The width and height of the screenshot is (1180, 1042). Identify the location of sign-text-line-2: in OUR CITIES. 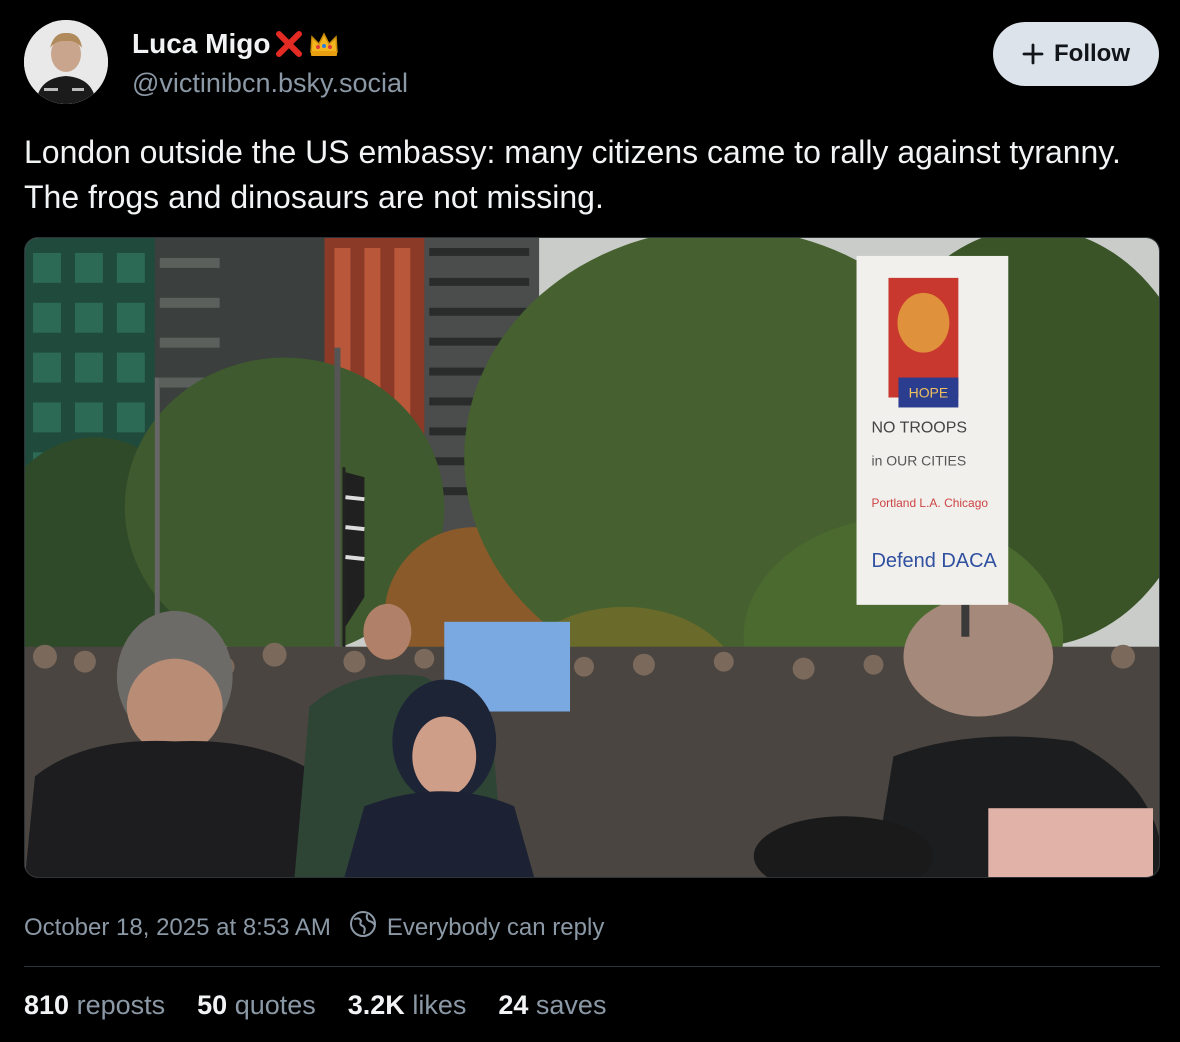
(919, 460).